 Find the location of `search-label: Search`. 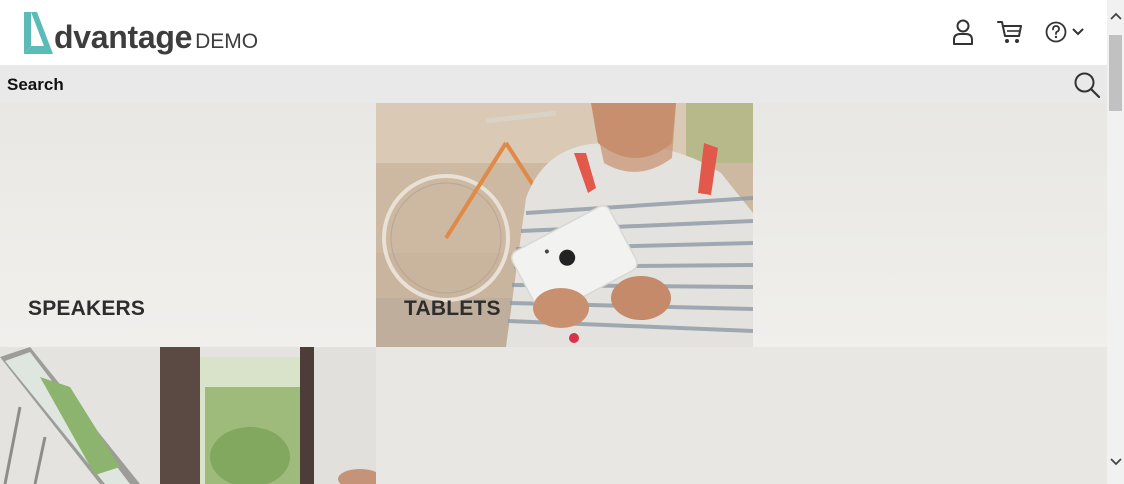

search-label: Search is located at coordinates (35, 84).